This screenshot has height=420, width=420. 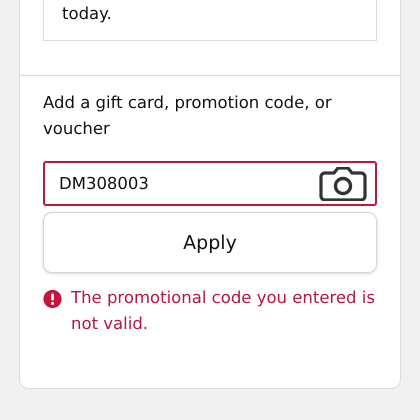 I want to click on code-input-field: DM308003, so click(x=210, y=183).